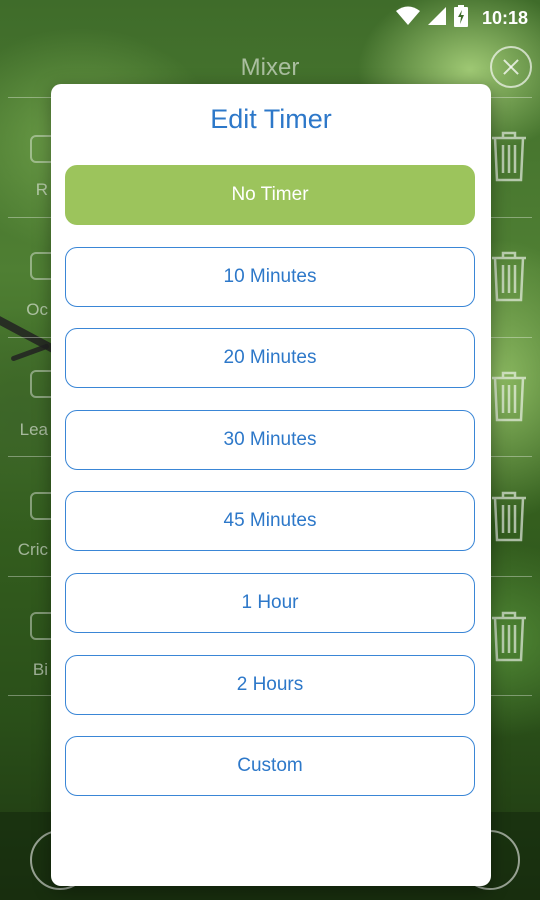 Image resolution: width=540 pixels, height=900 pixels. I want to click on timer-option-30-minutes: 30 Minutes, so click(270, 440).